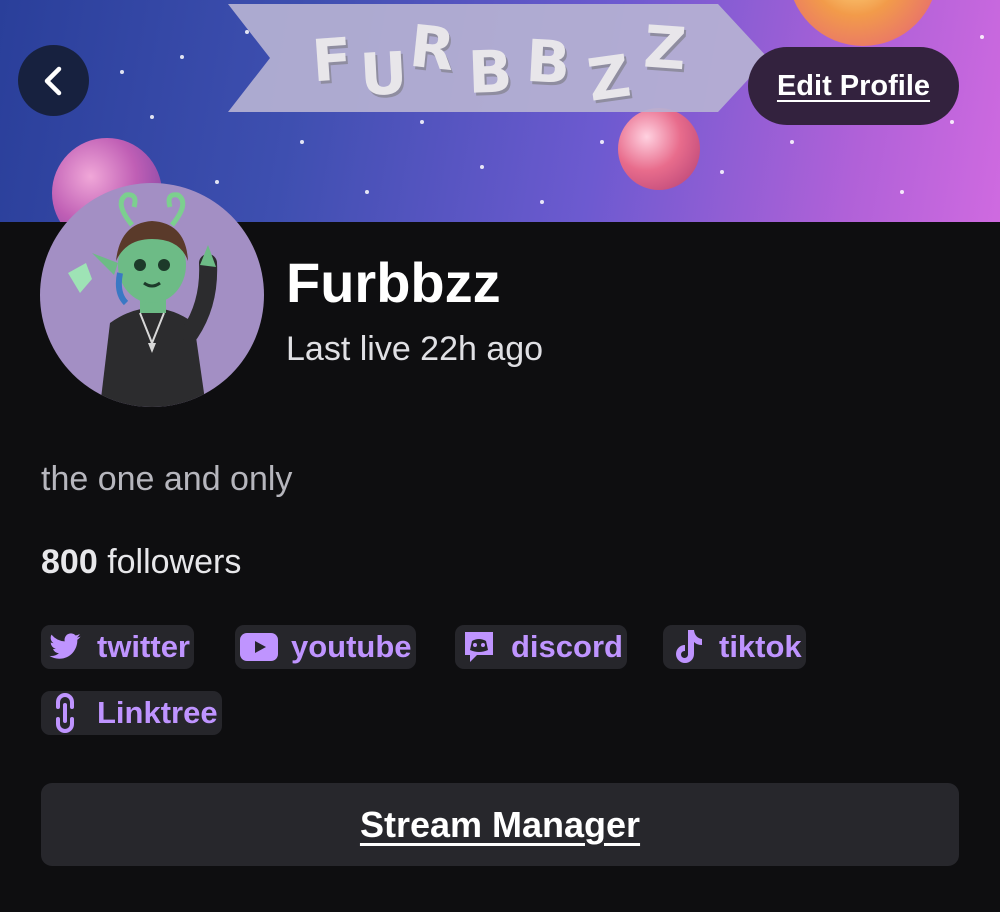 The height and width of the screenshot is (912, 1000). Describe the element at coordinates (433, 48) in the screenshot. I see `banner-title-letter: R` at that location.